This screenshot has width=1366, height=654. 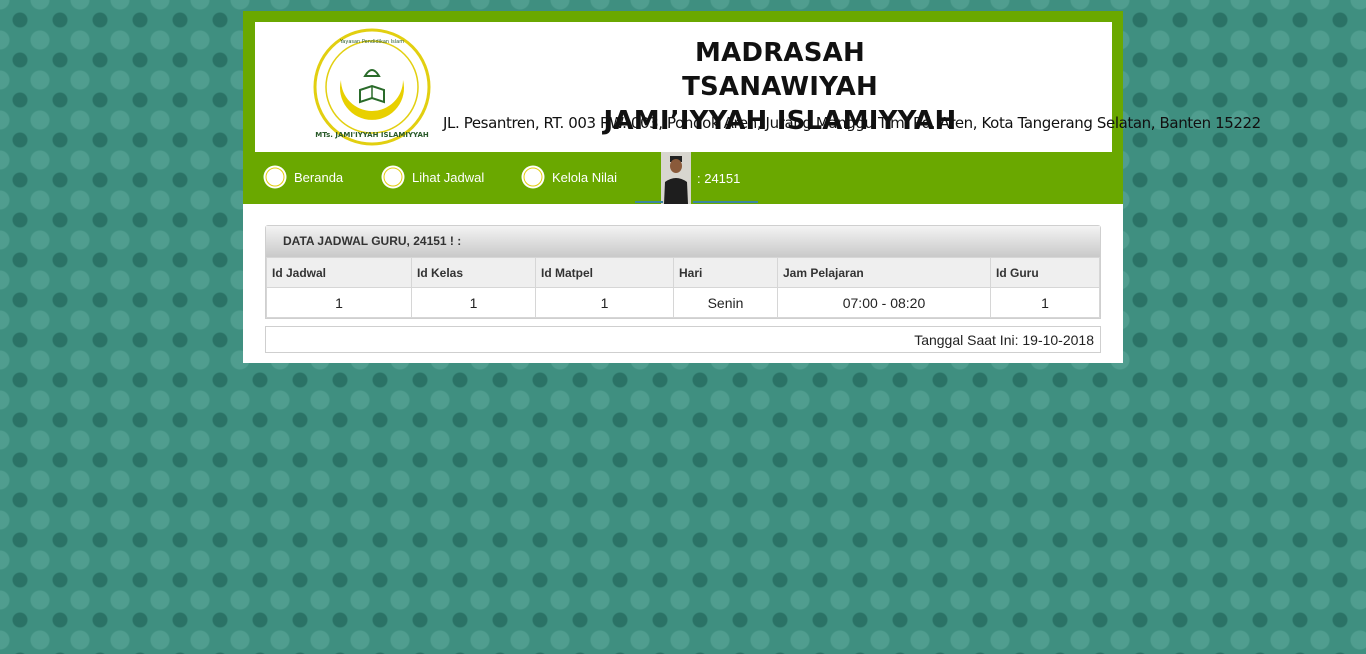 I want to click on column-header: Id Kelas, so click(x=473, y=272).